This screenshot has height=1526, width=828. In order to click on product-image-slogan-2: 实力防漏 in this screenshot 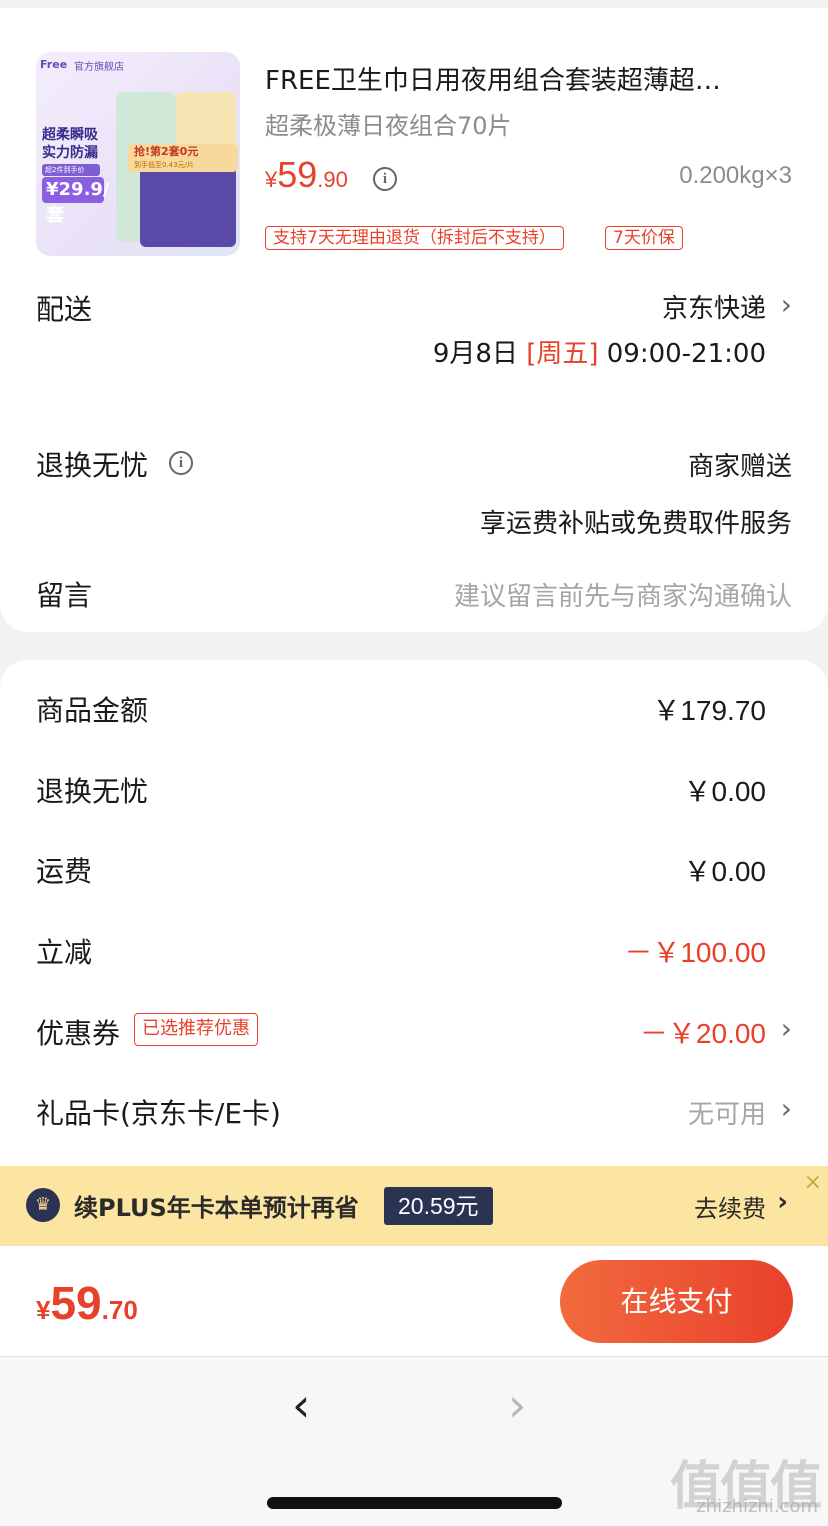, I will do `click(70, 153)`.